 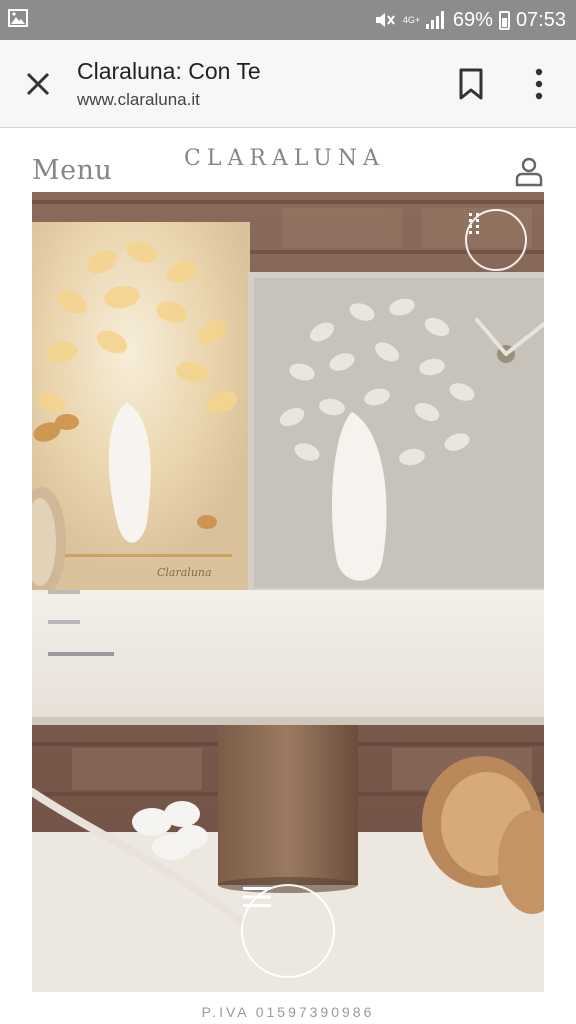 What do you see at coordinates (540, 19) in the screenshot?
I see `clock: 07:53` at bounding box center [540, 19].